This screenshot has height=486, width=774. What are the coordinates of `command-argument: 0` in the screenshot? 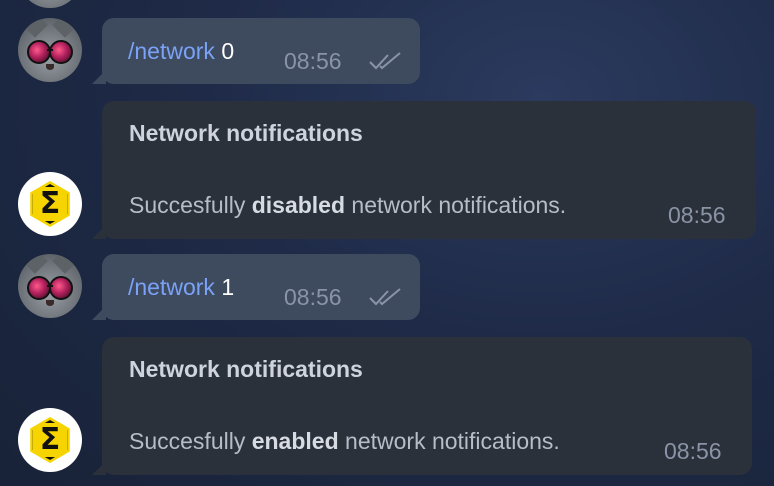 It's located at (228, 51).